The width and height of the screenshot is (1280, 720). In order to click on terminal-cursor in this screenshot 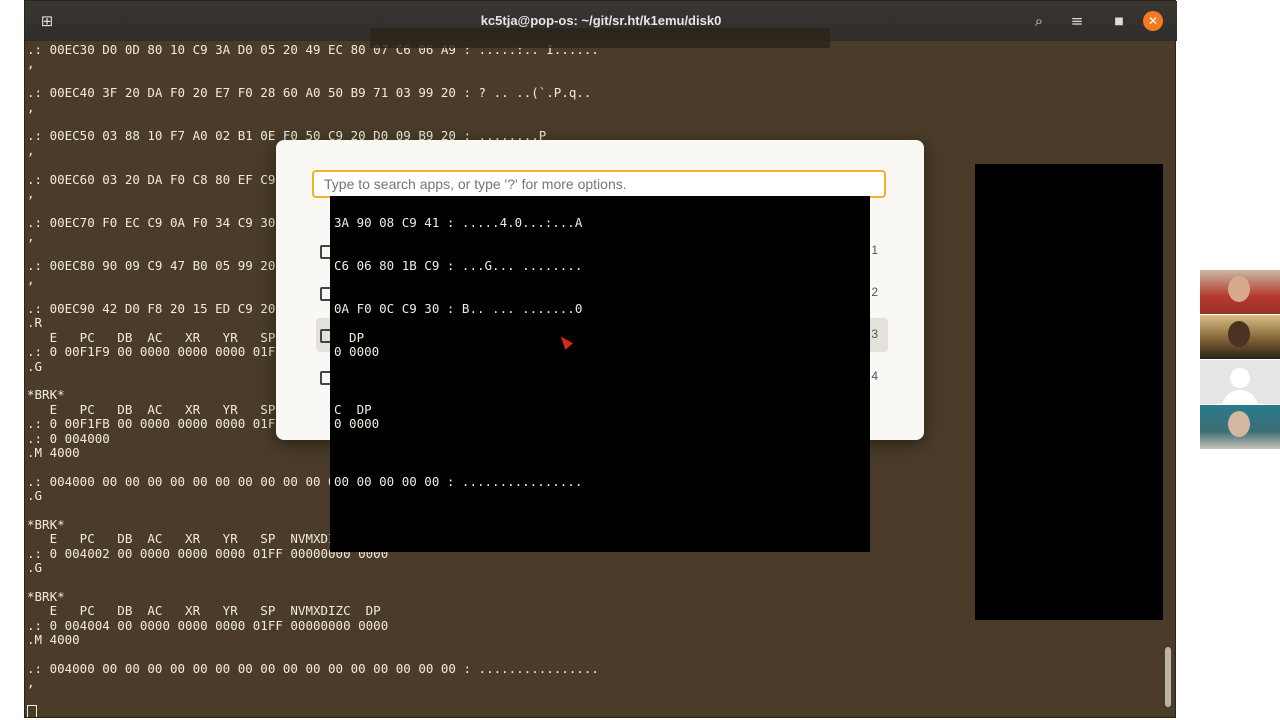, I will do `click(32, 710)`.